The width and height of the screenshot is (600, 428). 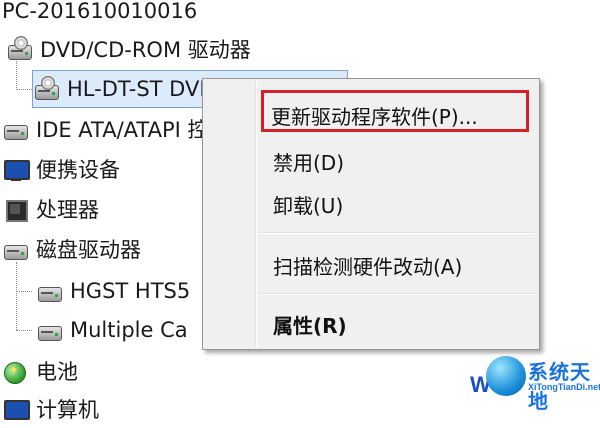 I want to click on tree-item-label: 处理器, so click(x=67, y=210).